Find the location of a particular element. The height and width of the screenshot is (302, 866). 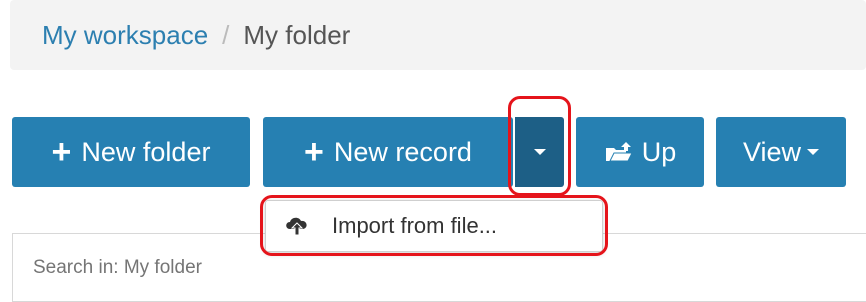

folder-up-icon is located at coordinates (619, 152).